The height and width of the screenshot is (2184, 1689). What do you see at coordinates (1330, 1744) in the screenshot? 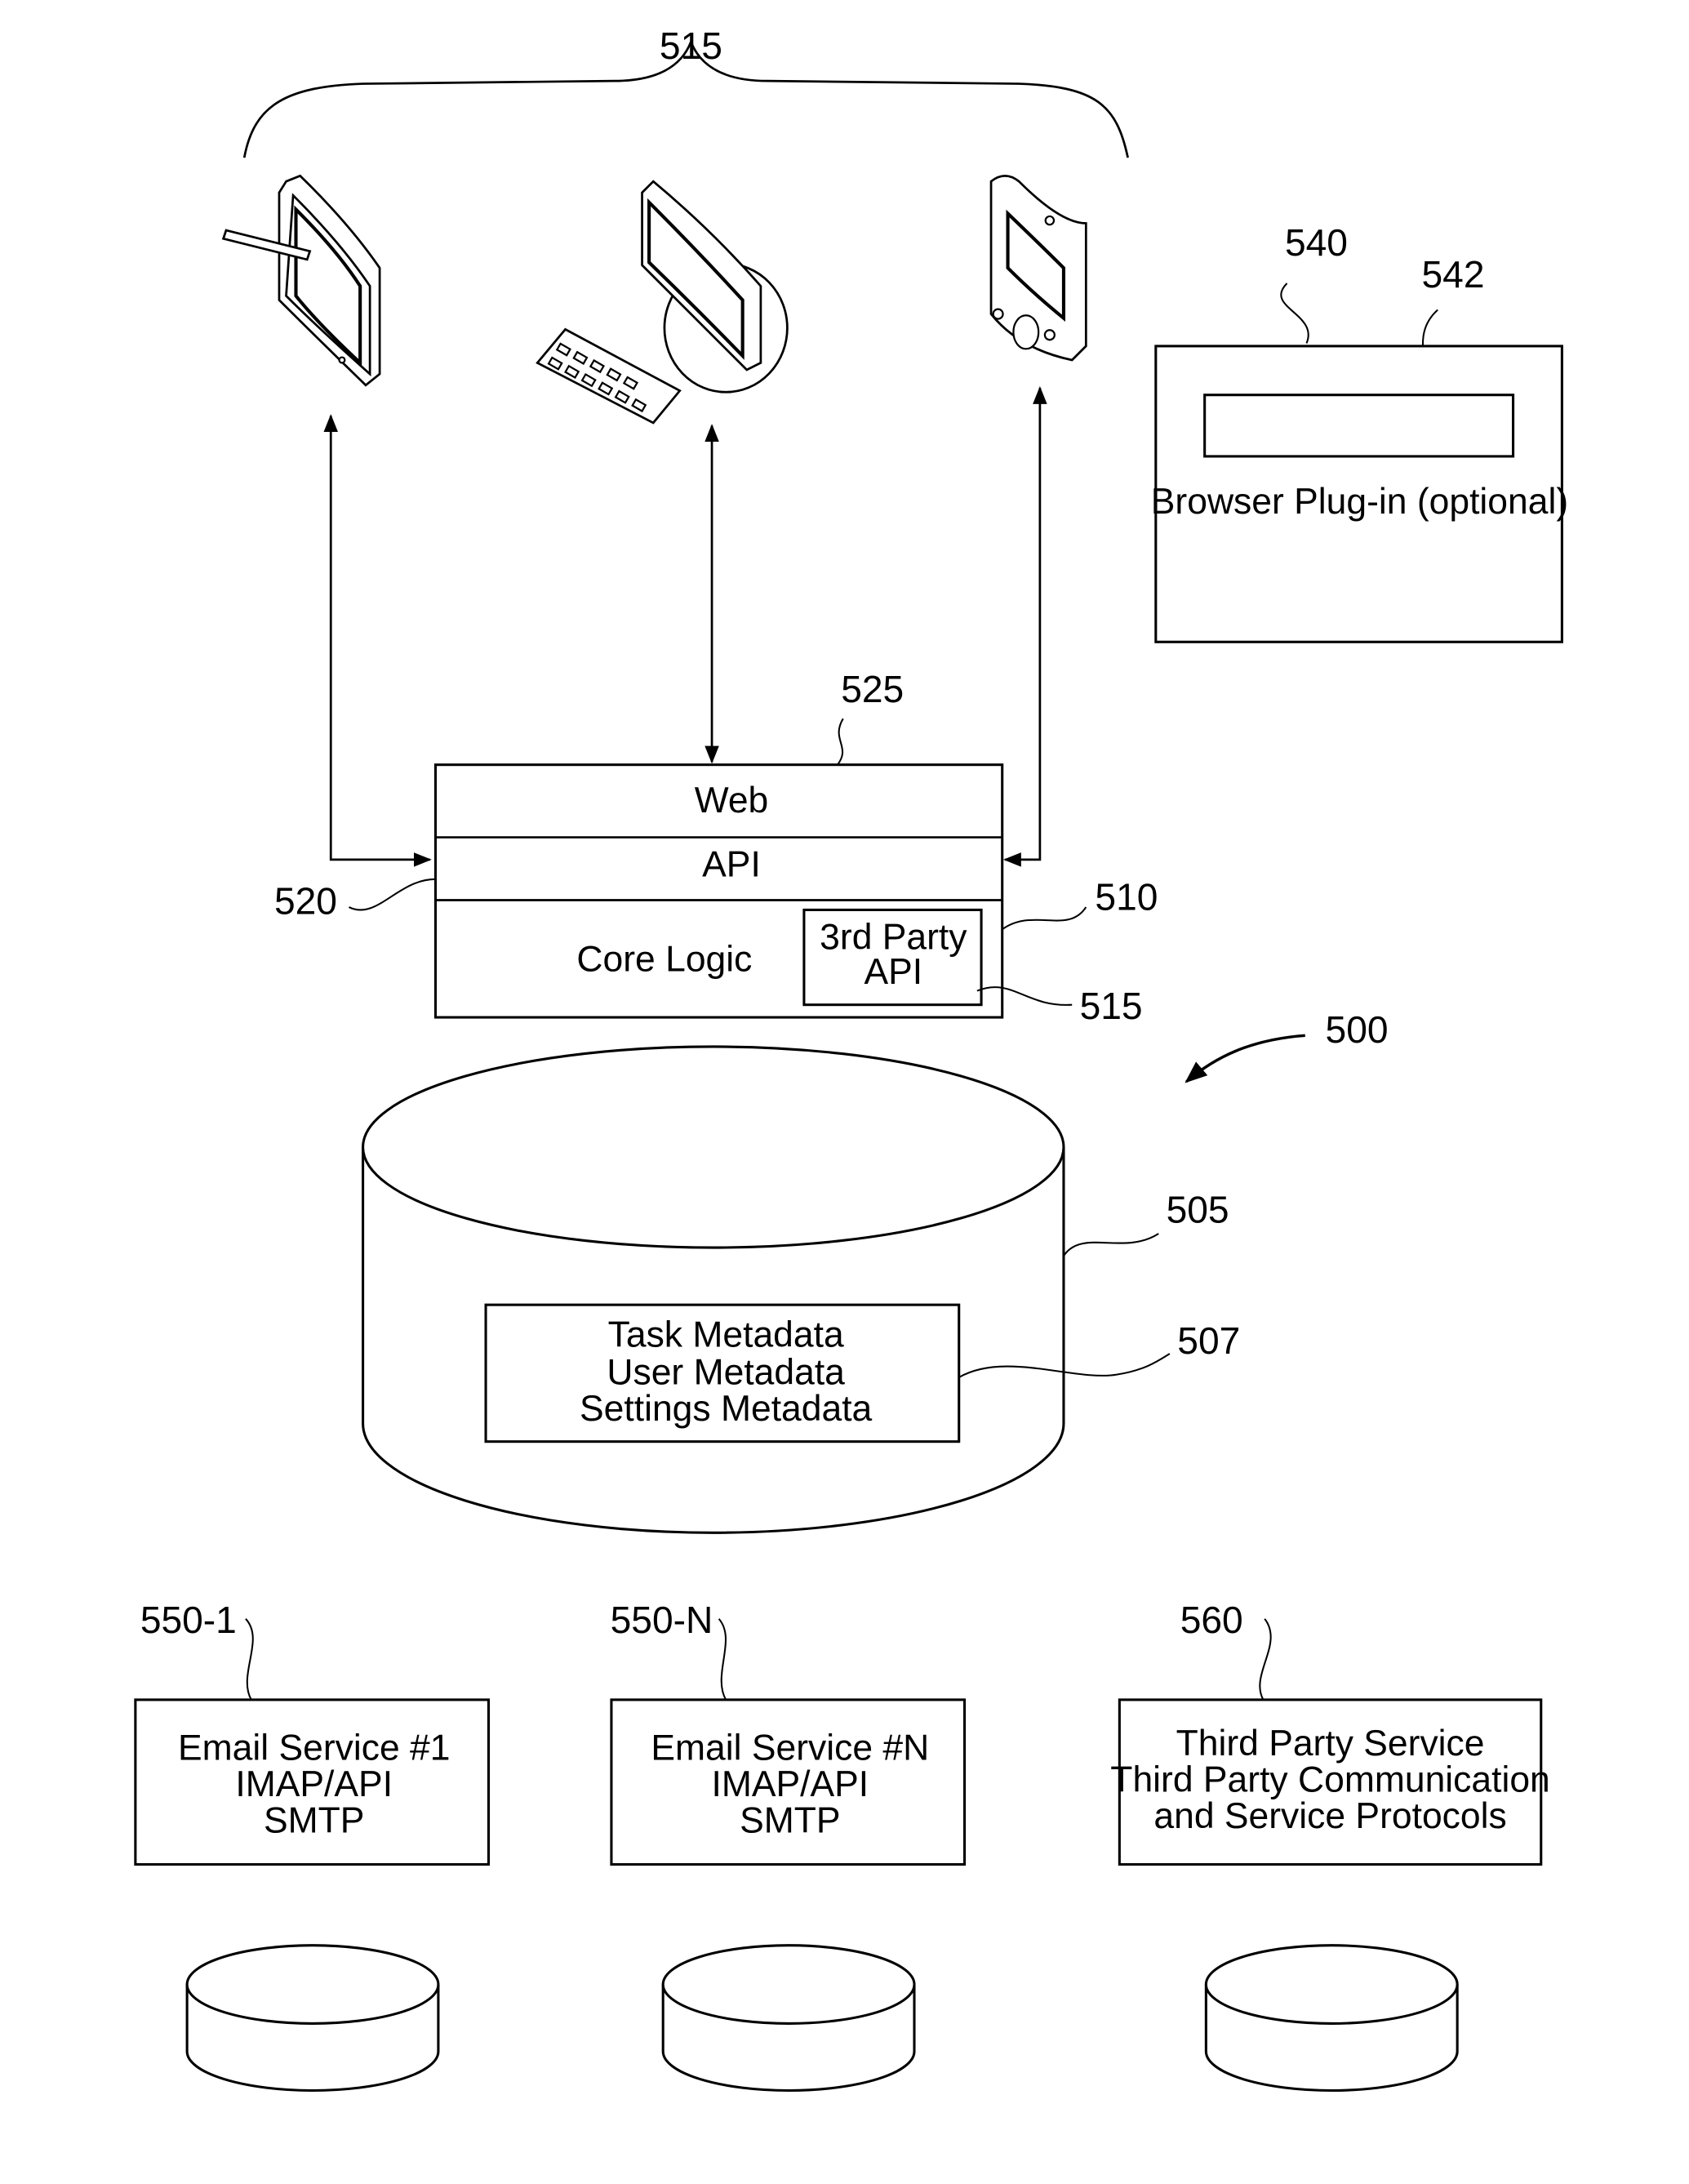
I see `third-party-service-line1: Third Party Service` at bounding box center [1330, 1744].